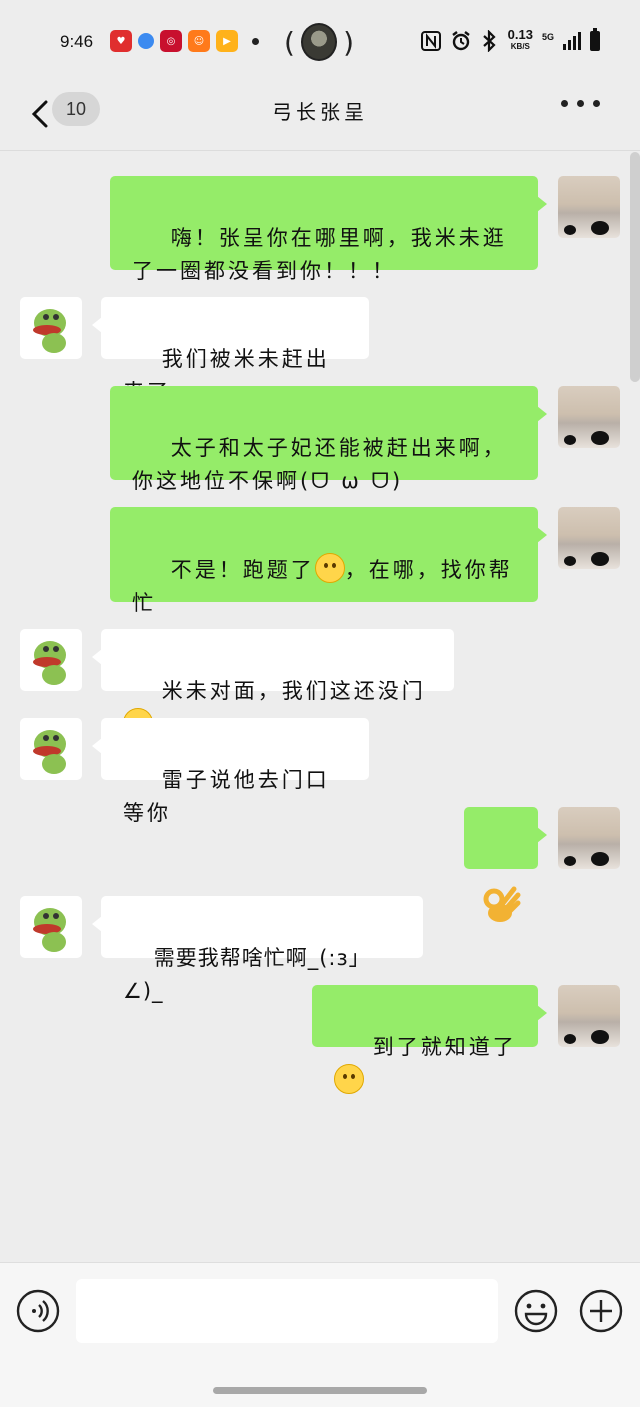 This screenshot has height=1407, width=640. I want to click on smile-emoji-icon, so click(329, 568).